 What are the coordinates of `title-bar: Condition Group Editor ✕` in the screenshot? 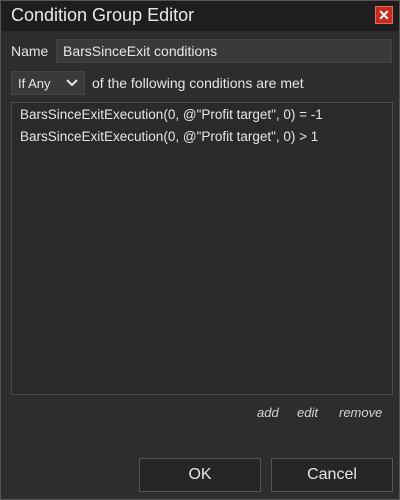 It's located at (200, 16).